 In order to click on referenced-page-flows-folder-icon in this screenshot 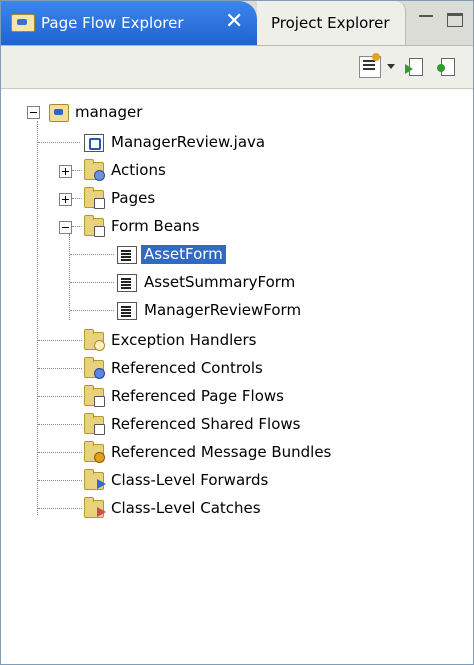, I will do `click(94, 396)`.